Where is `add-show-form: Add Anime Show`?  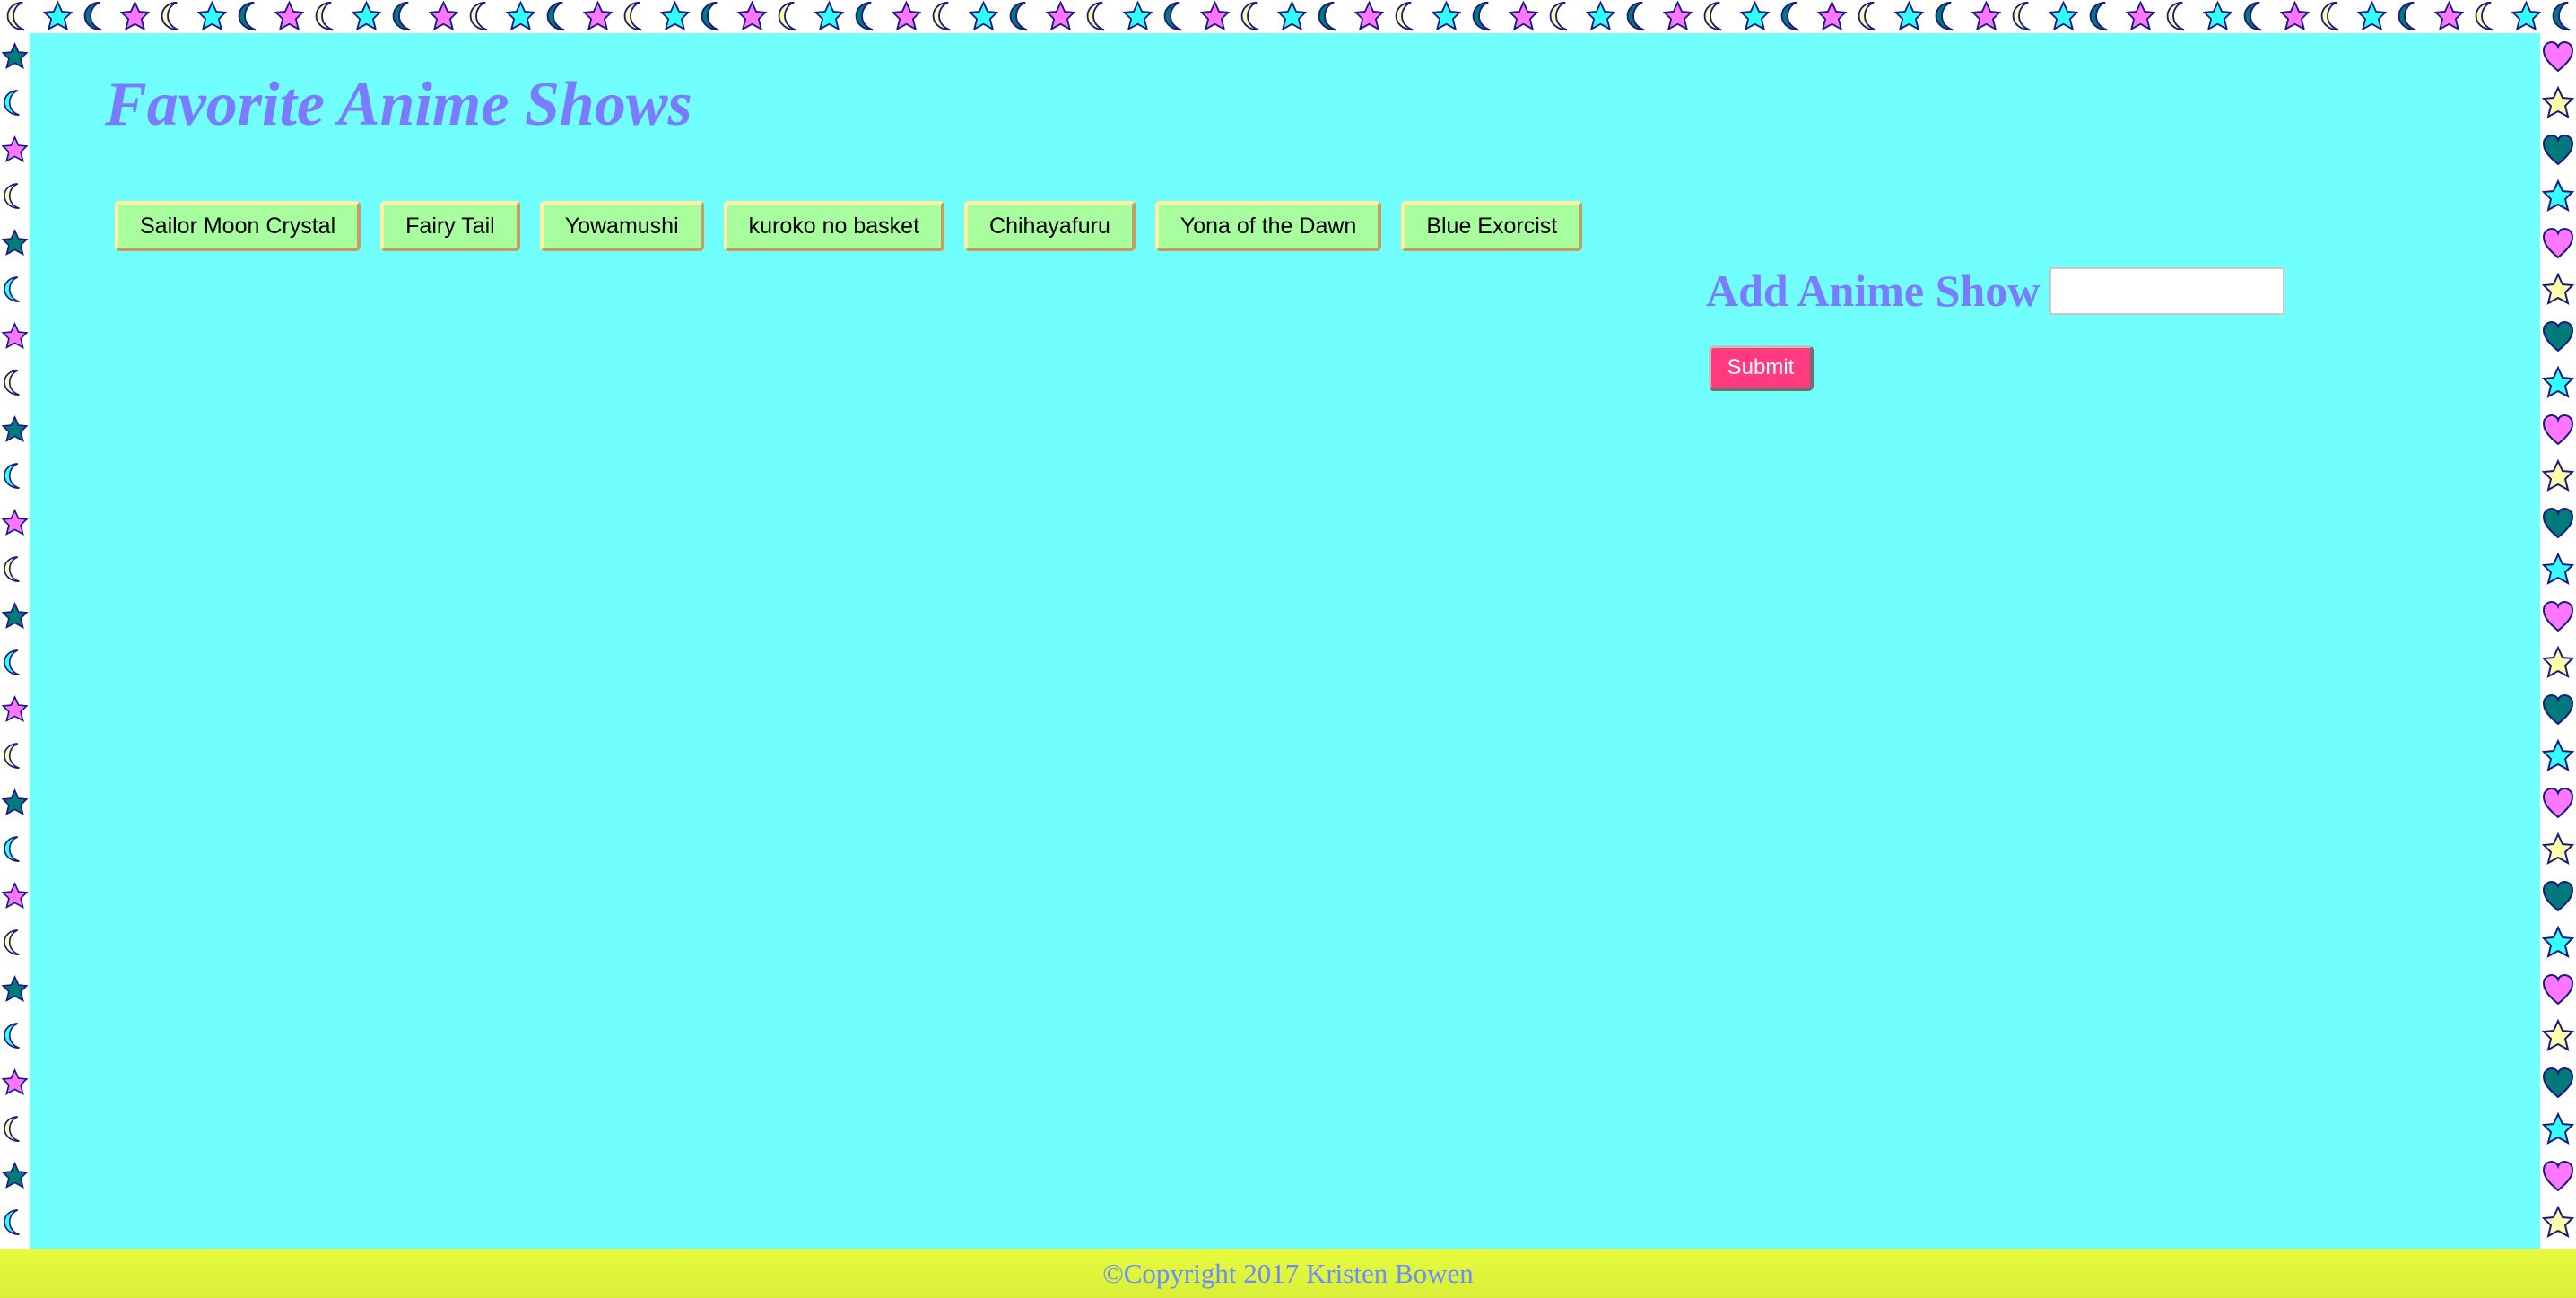
add-show-form: Add Anime Show is located at coordinates (1995, 291).